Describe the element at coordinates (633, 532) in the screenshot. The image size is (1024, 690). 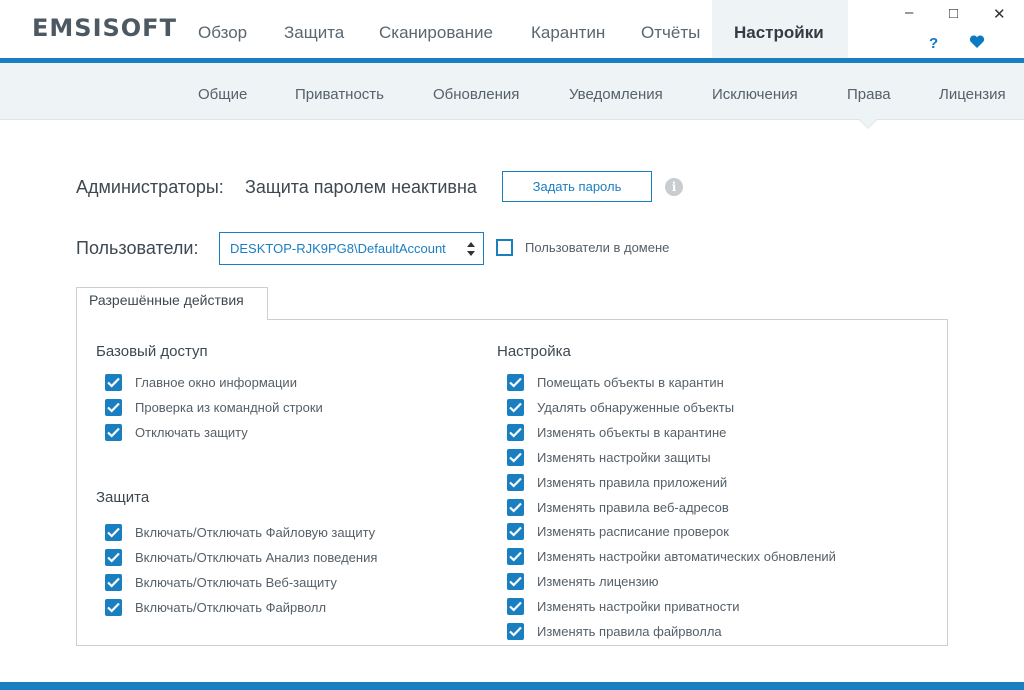
I see `settings-item-label: Изменять расписание проверок` at that location.